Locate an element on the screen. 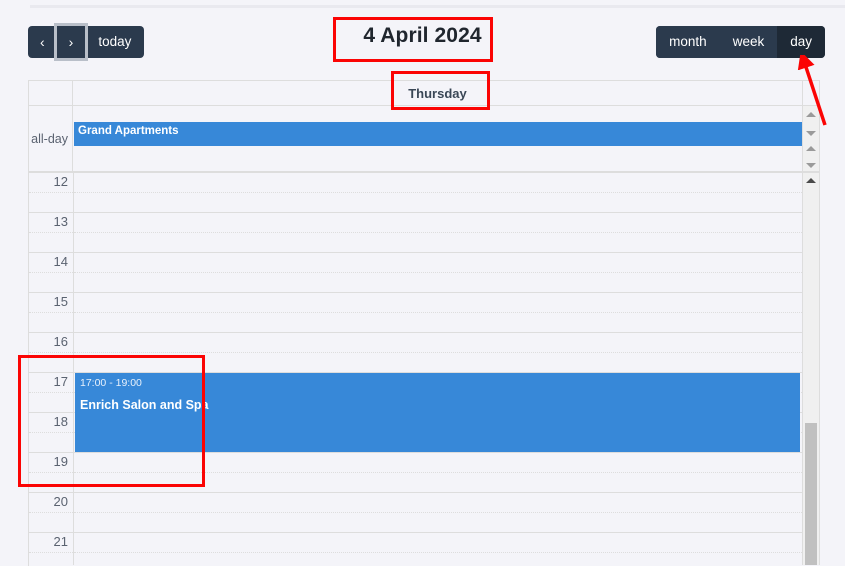  all-day-scrollbar is located at coordinates (811, 138).